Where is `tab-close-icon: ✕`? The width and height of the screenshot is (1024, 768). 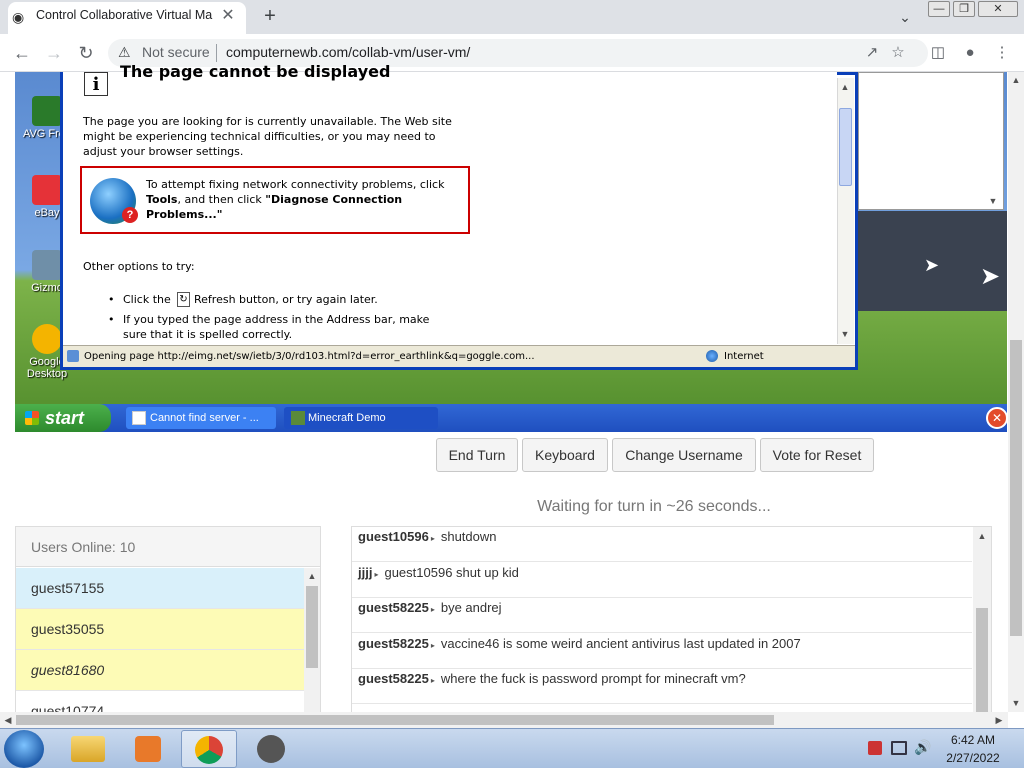
tab-close-icon: ✕ is located at coordinates (228, 16).